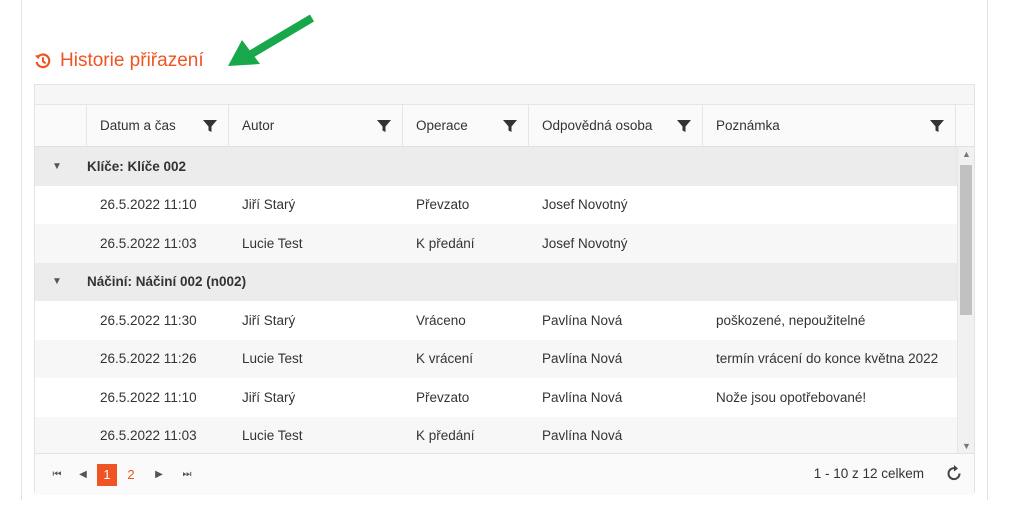  I want to click on header-poznamka: Poznámka, so click(829, 125).